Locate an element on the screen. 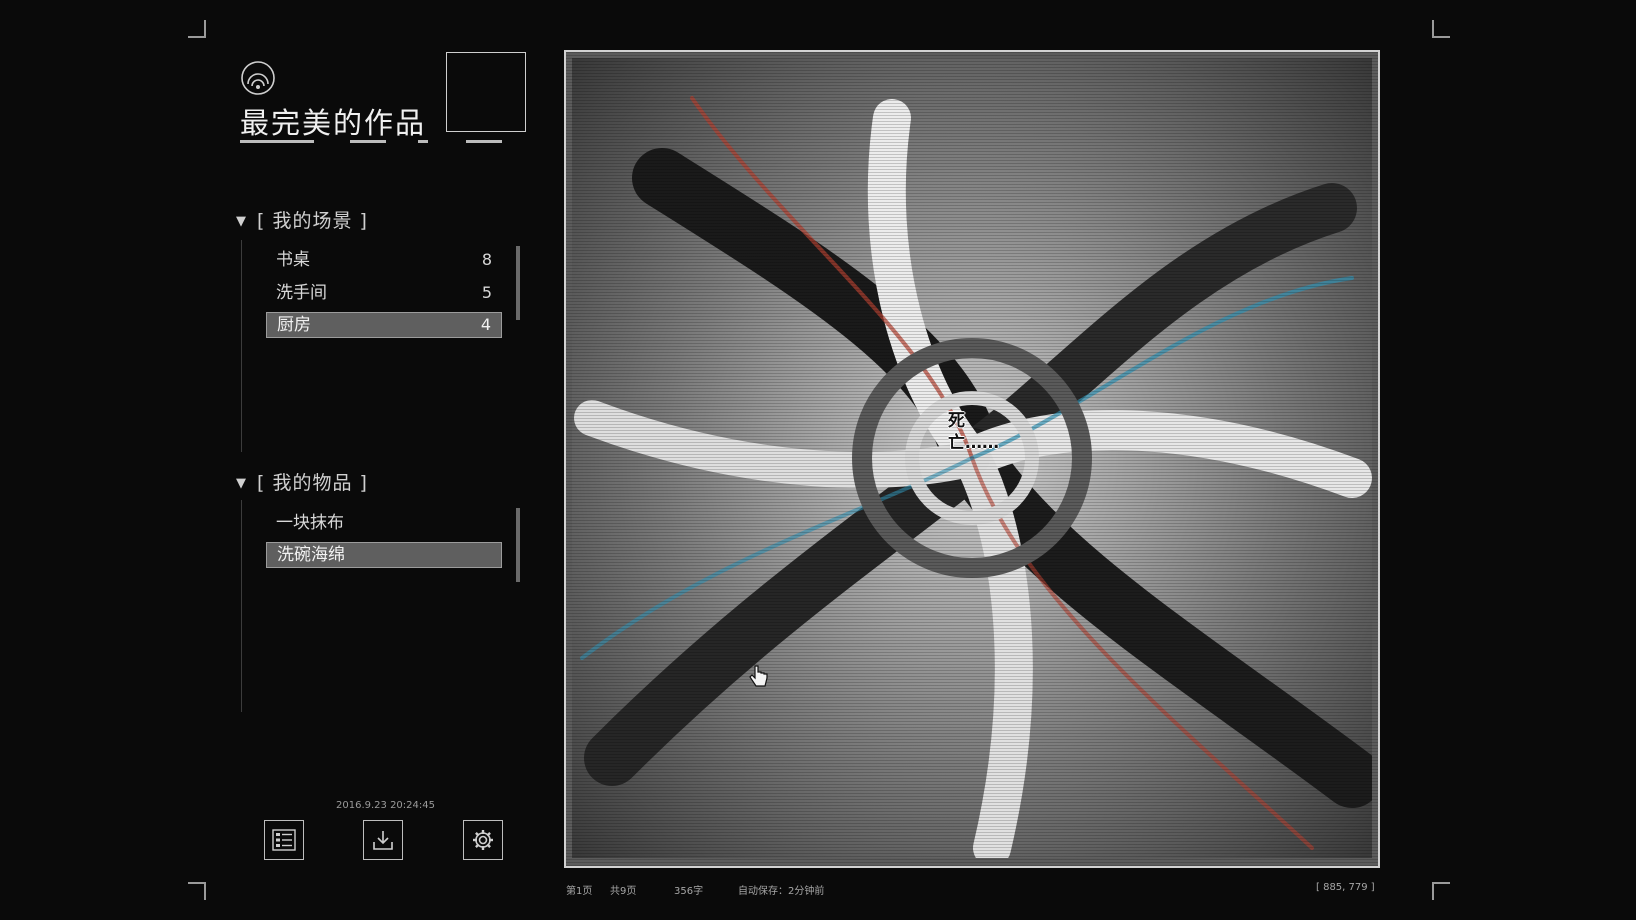  scenes-section-header: ▼ [ 我的场景 ] is located at coordinates (302, 219).